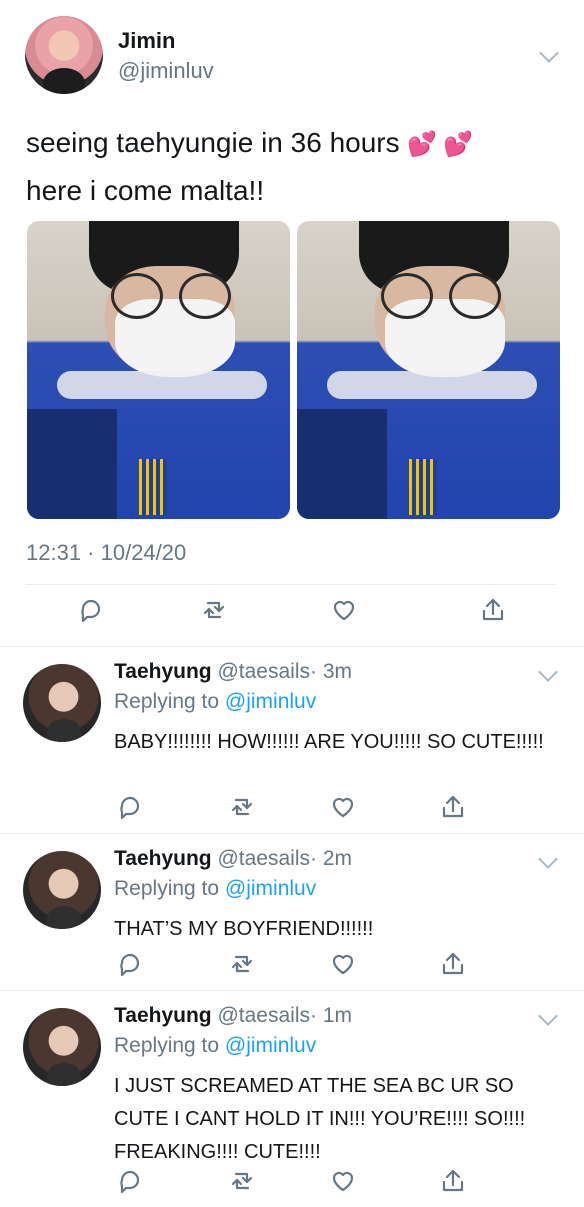 The height and width of the screenshot is (1207, 584). Describe the element at coordinates (106, 552) in the screenshot. I see `tweet-timestamp: 12:31 · 10/24/20` at that location.